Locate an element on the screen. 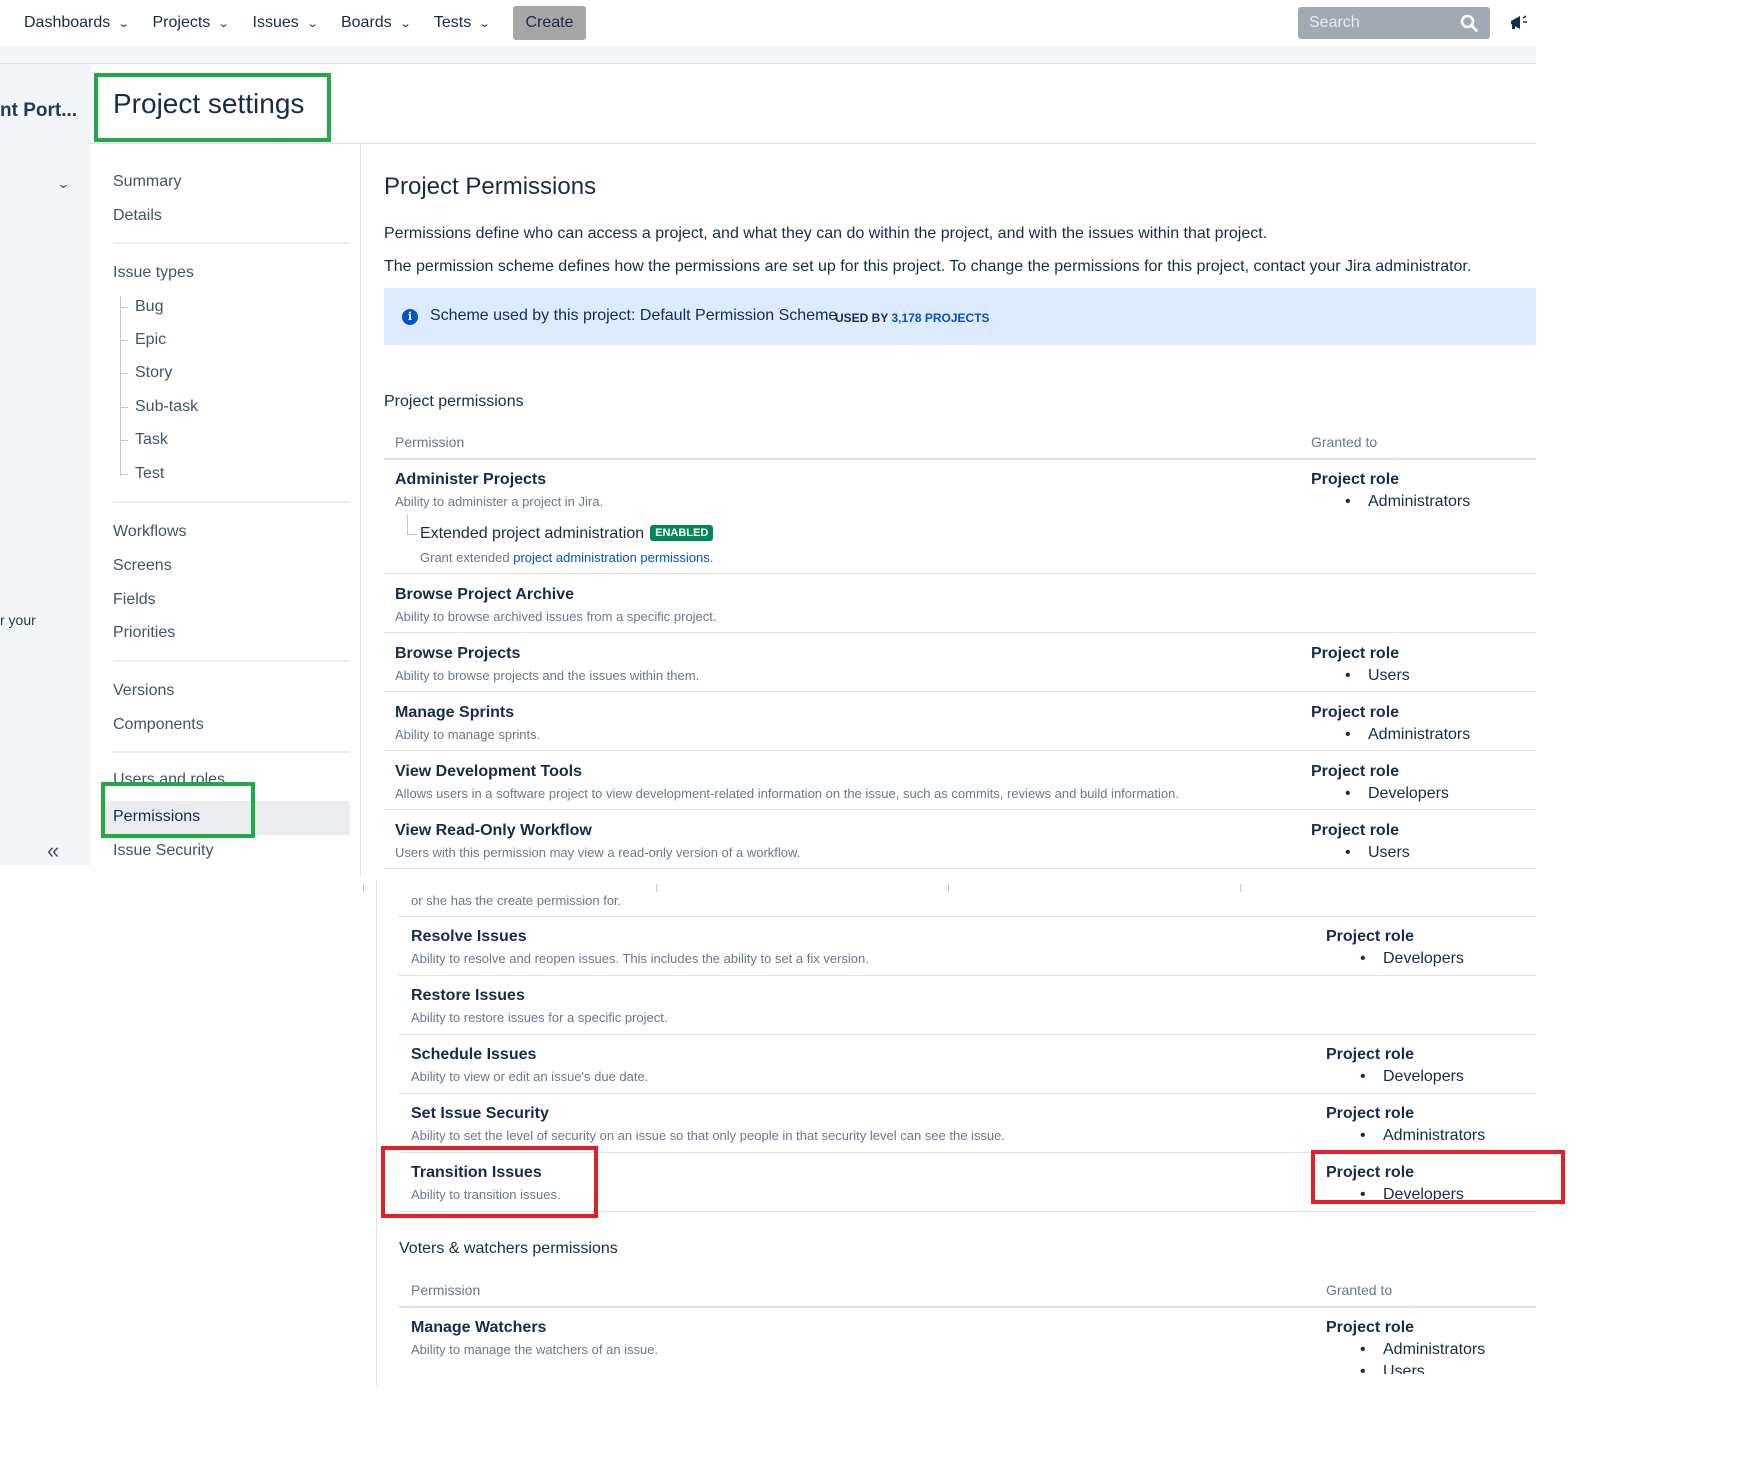  nav-issue-type-epic: Epic is located at coordinates (150, 340).